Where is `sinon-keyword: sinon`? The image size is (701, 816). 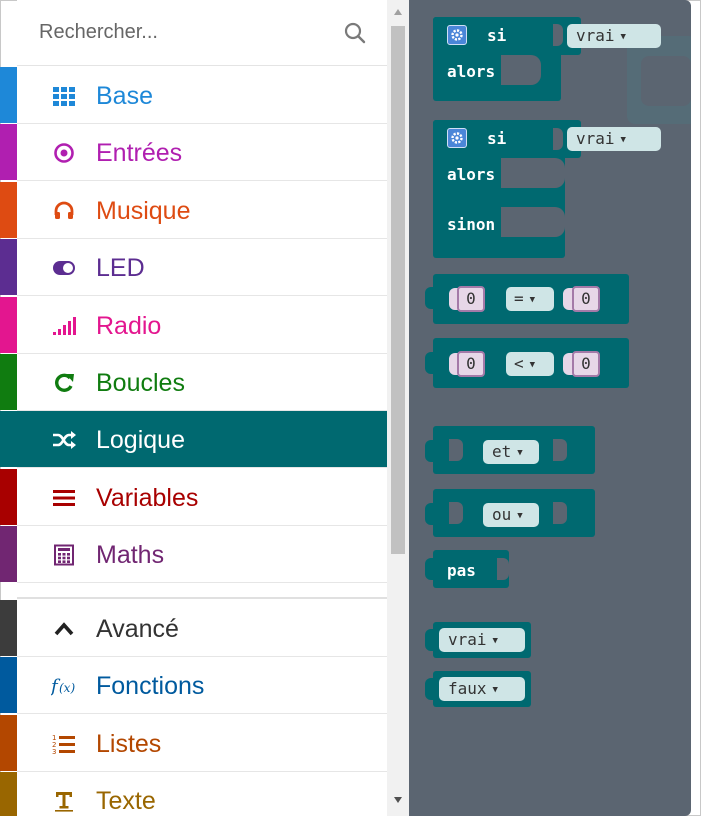 sinon-keyword: sinon is located at coordinates (471, 224).